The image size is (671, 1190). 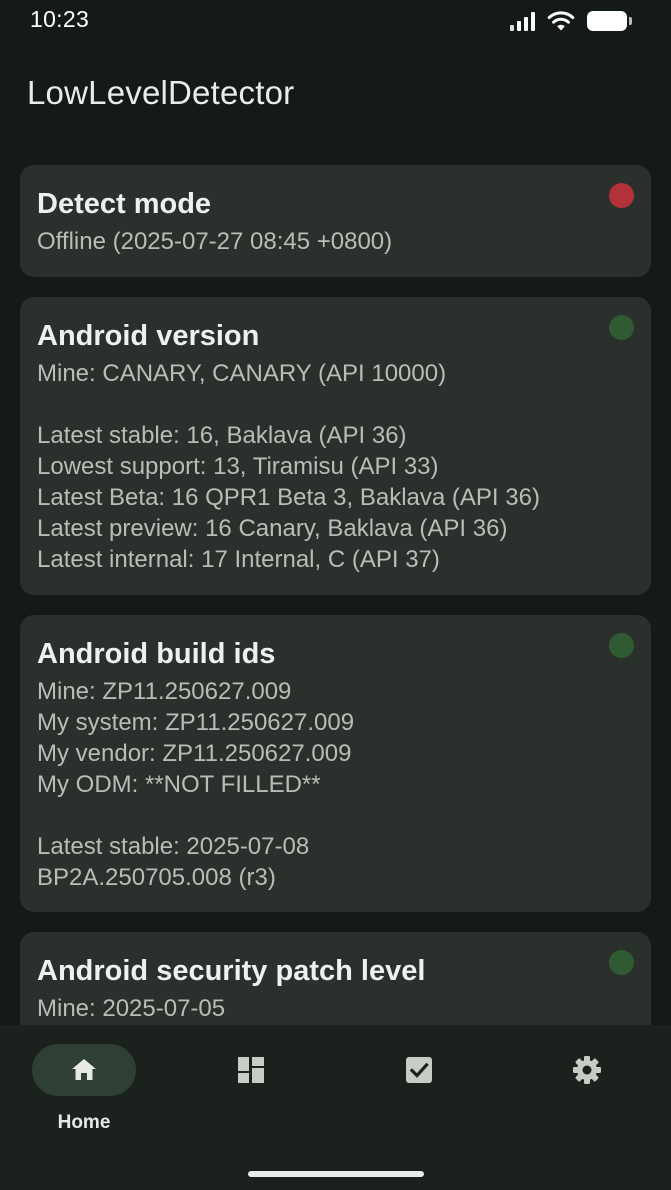 What do you see at coordinates (238, 466) in the screenshot?
I see `card-line: Lowest support: 13, Tiramisu (API 33)` at bounding box center [238, 466].